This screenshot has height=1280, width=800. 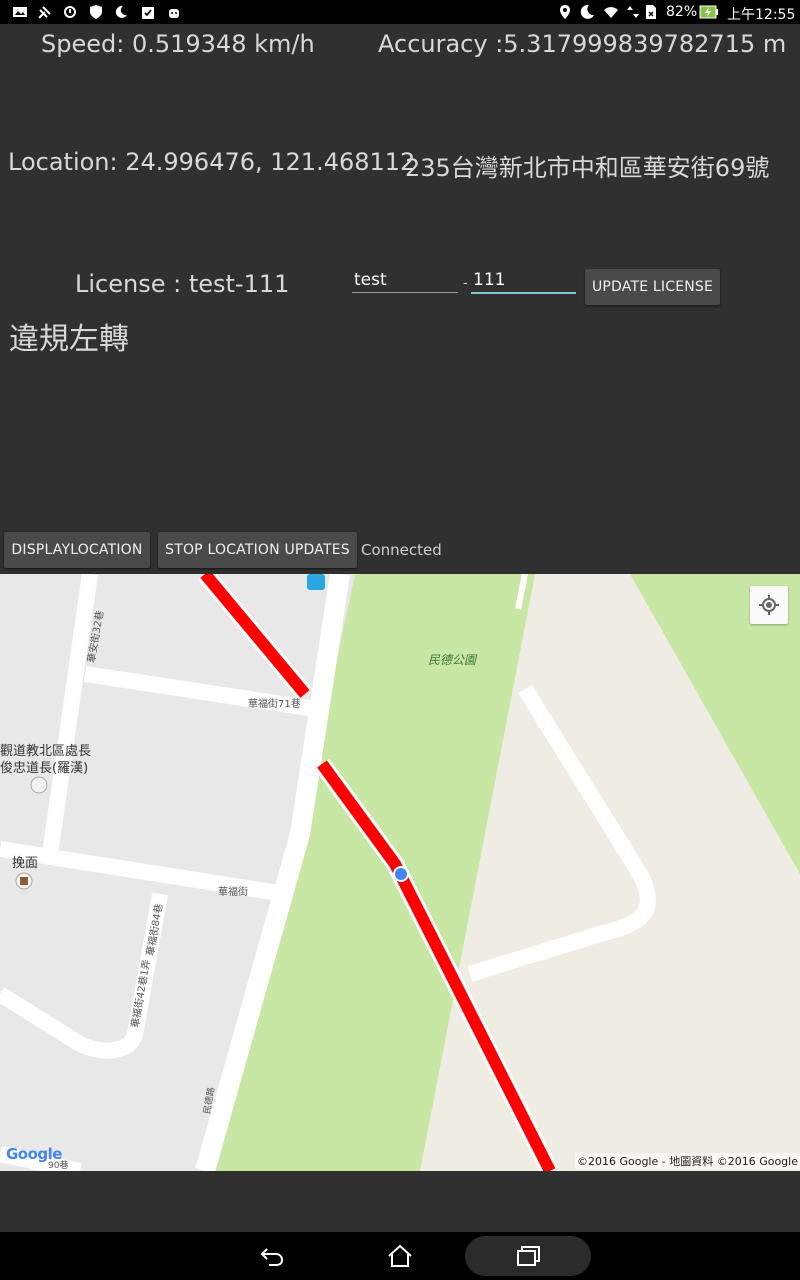 What do you see at coordinates (401, 550) in the screenshot?
I see `connection-status: Connected` at bounding box center [401, 550].